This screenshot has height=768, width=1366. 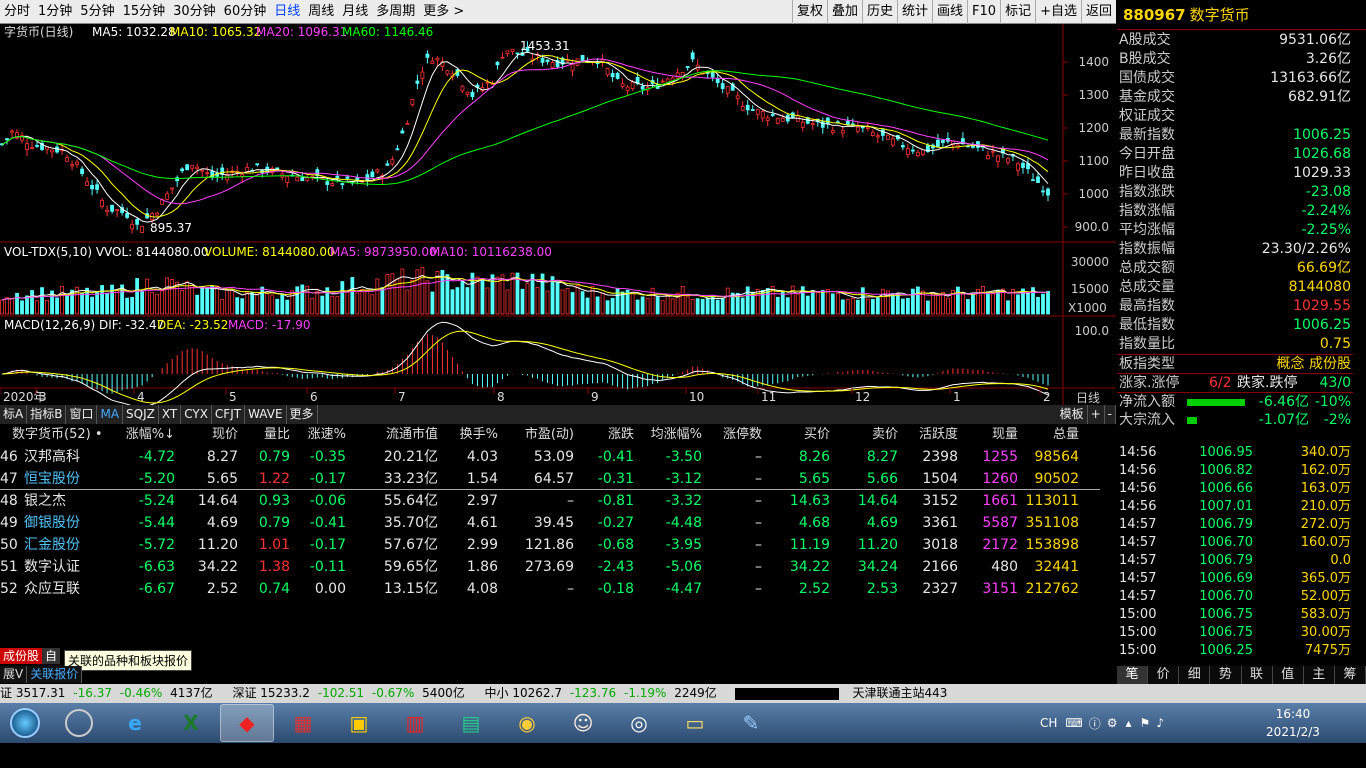 What do you see at coordinates (52, 545) in the screenshot?
I see `stock-name: 汇金股份` at bounding box center [52, 545].